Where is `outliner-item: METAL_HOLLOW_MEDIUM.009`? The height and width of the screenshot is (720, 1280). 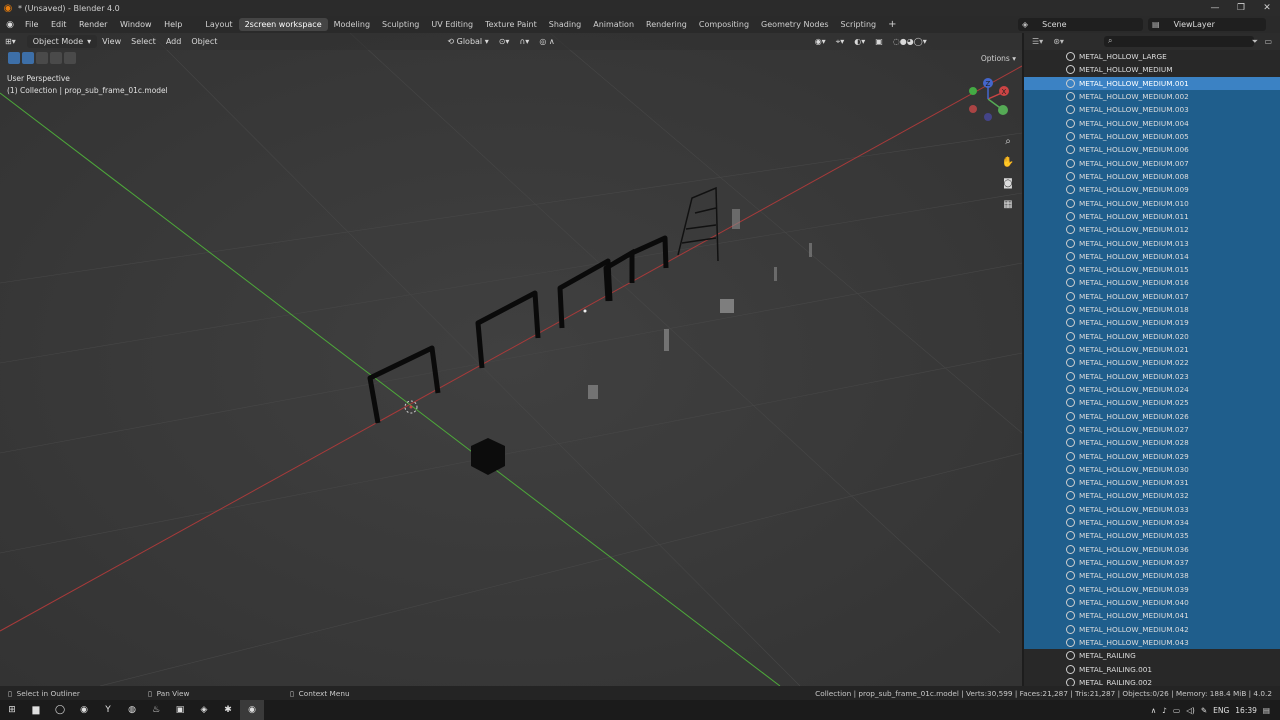
outliner-item: METAL_HOLLOW_MEDIUM.009 is located at coordinates (1152, 190).